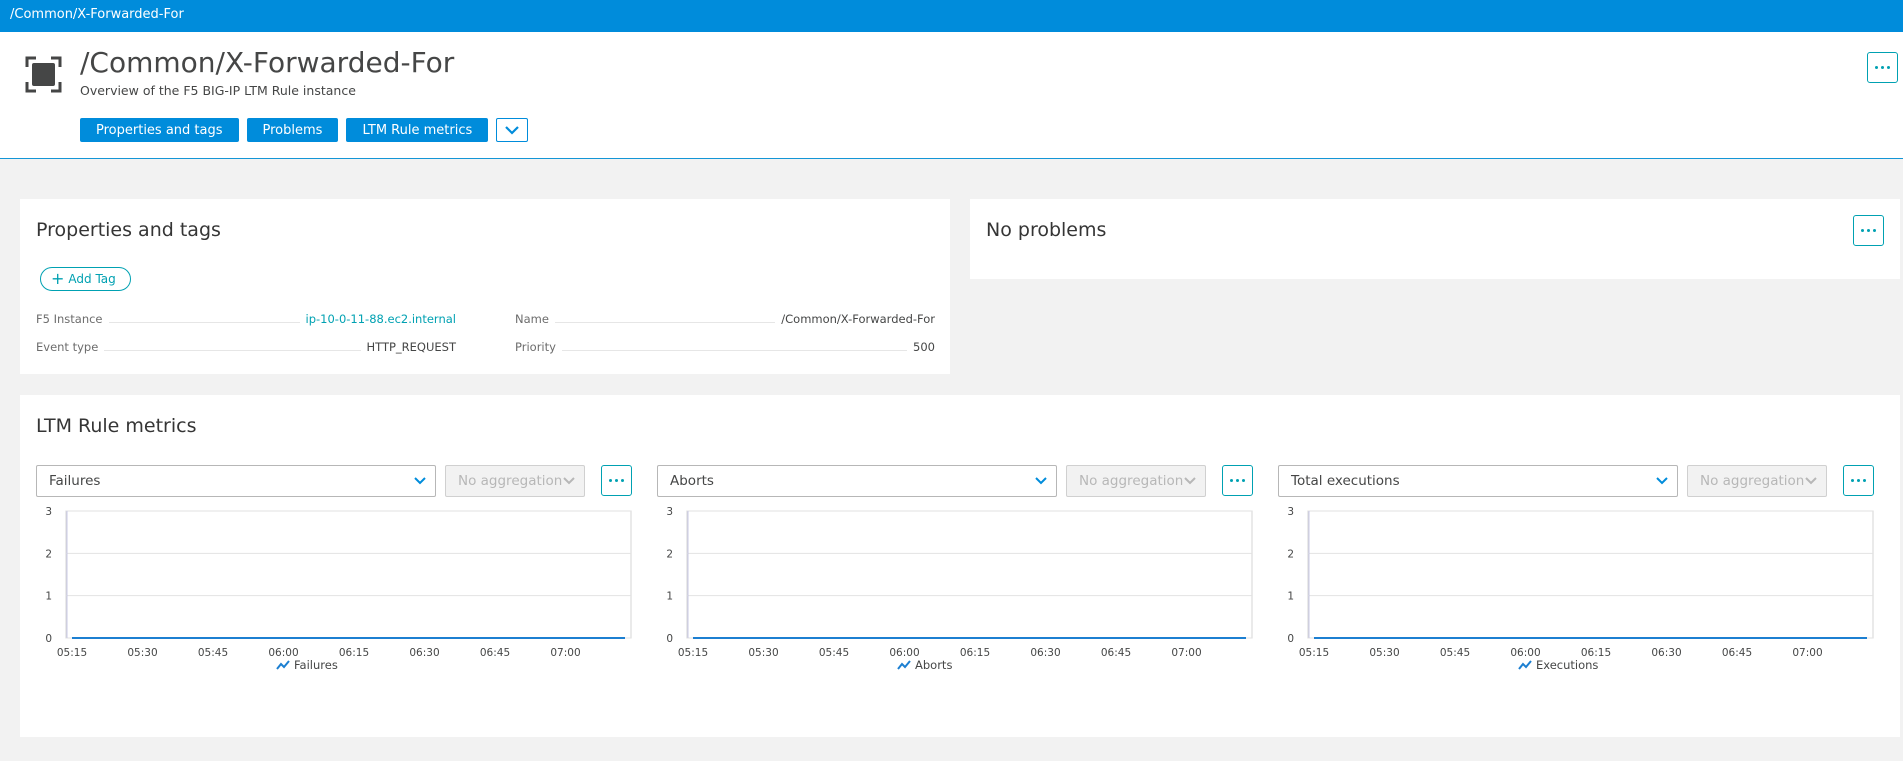 Image resolution: width=1903 pixels, height=761 pixels. I want to click on properties-title: Properties and tags, so click(128, 230).